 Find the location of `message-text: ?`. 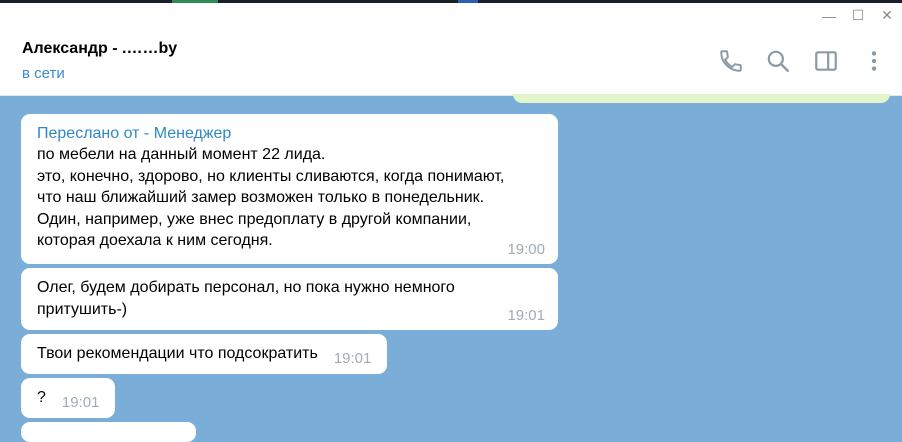

message-text: ? is located at coordinates (41, 397).